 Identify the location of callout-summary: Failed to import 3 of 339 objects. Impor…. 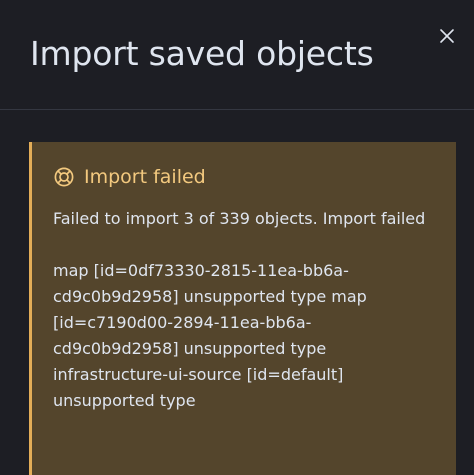
(239, 218).